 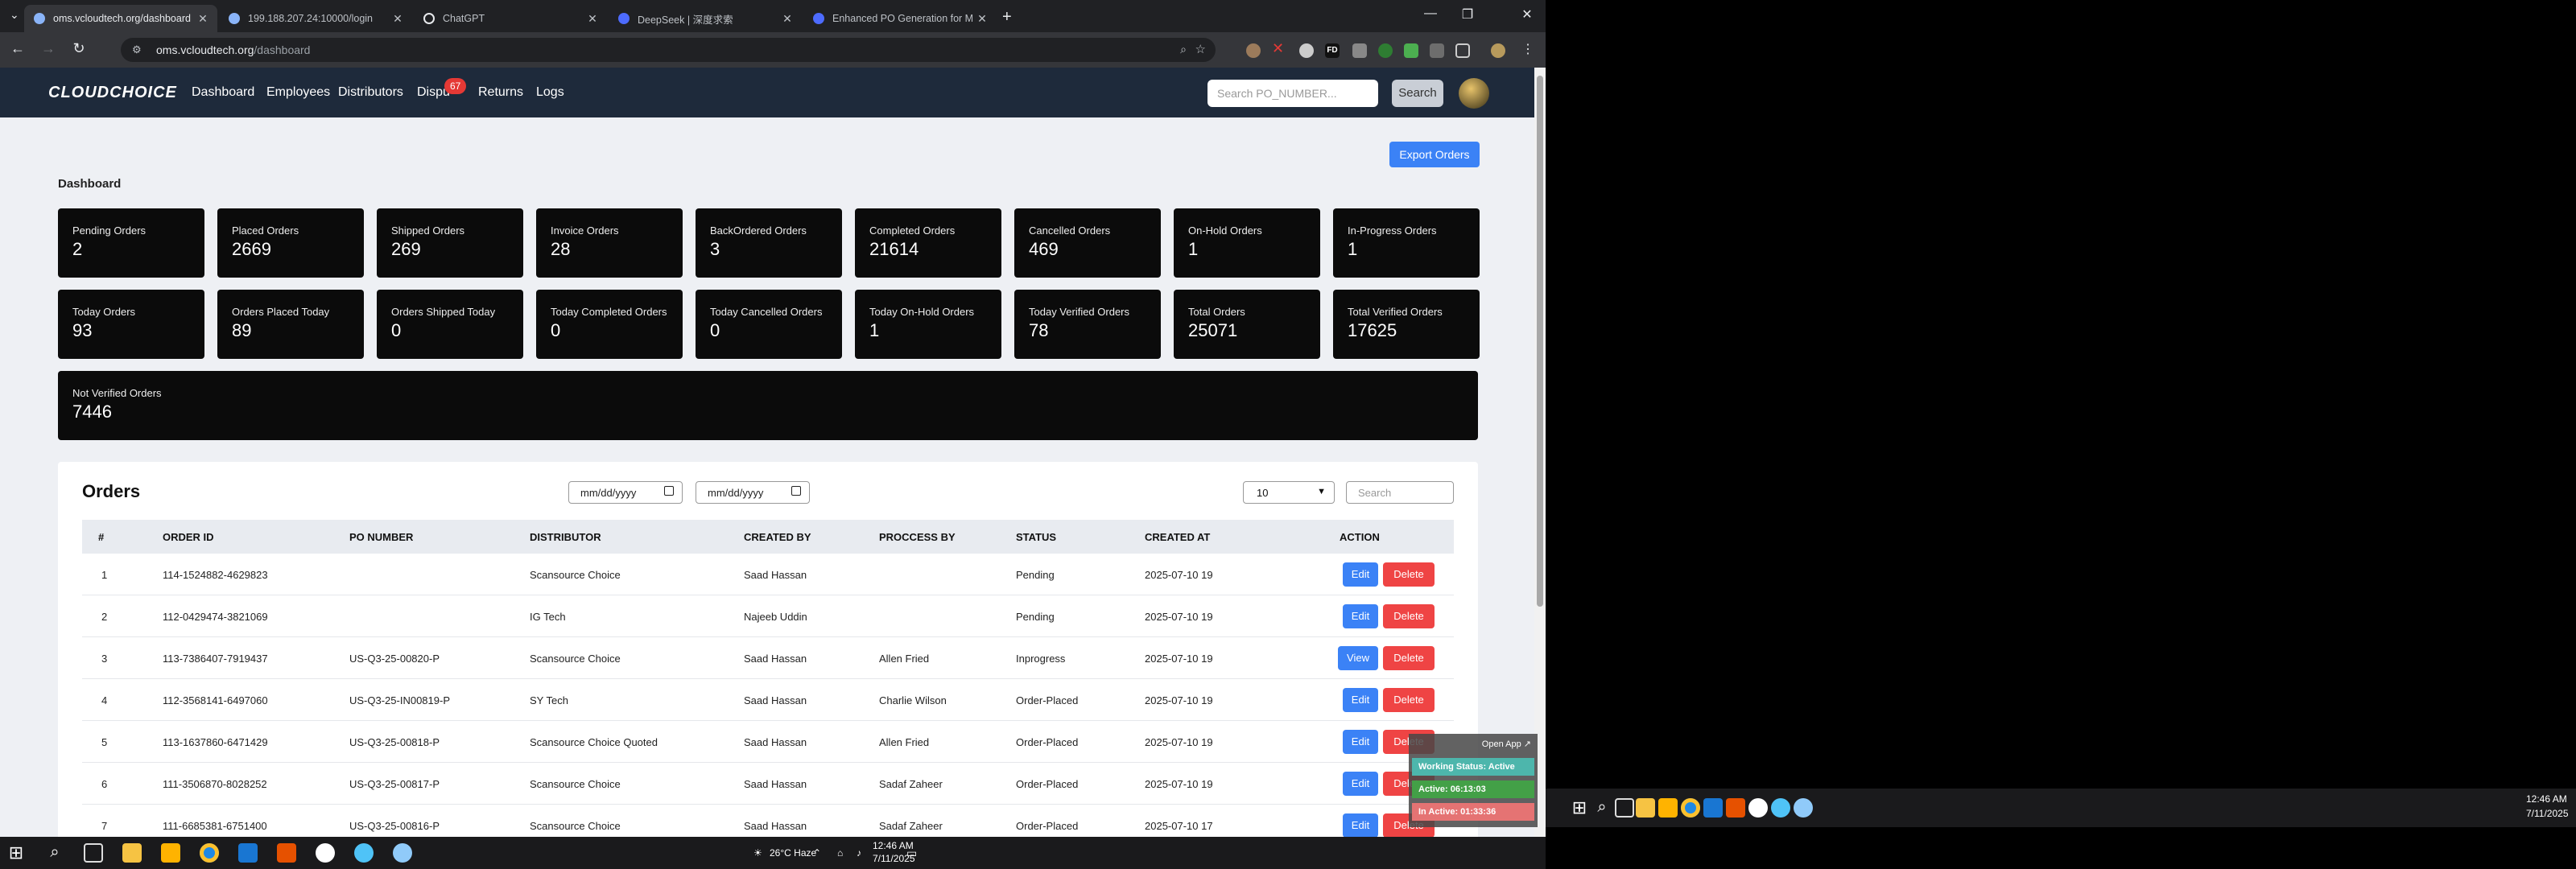 I want to click on bookmark-star-icon: ☆, so click(x=1200, y=49).